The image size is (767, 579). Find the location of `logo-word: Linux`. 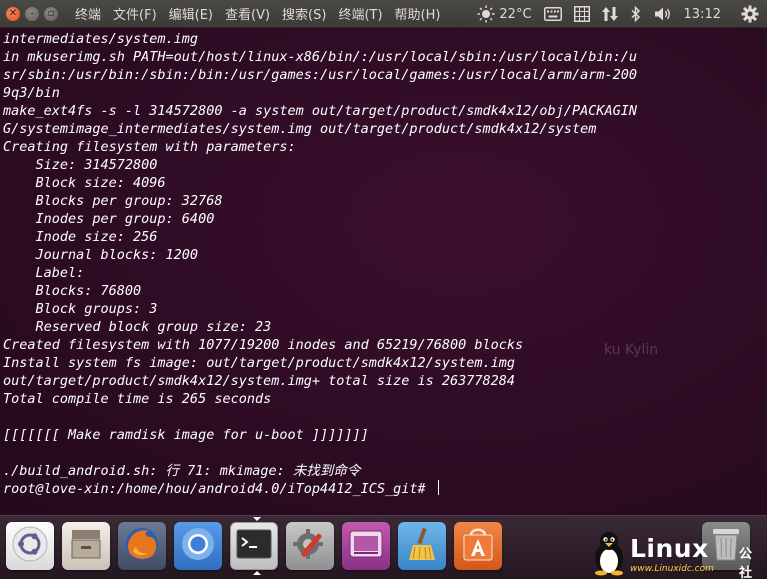

logo-word: Linux is located at coordinates (669, 548).